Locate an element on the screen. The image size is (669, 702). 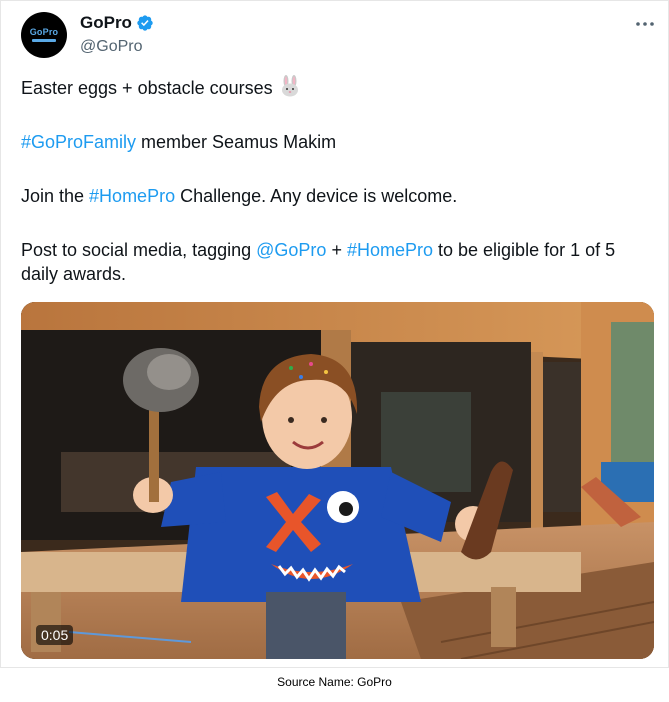
avatar-logo-bar is located at coordinates (44, 40).